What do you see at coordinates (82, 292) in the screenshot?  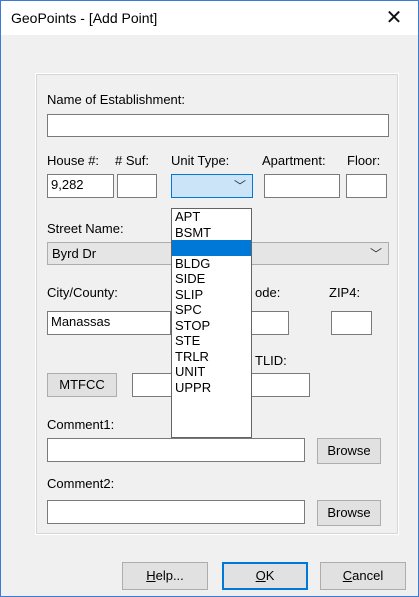 I see `city-label: City/County:` at bounding box center [82, 292].